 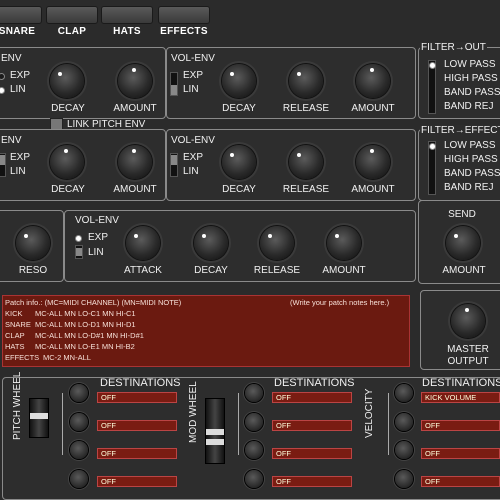 What do you see at coordinates (184, 15) in the screenshot?
I see `tab-effects-button` at bounding box center [184, 15].